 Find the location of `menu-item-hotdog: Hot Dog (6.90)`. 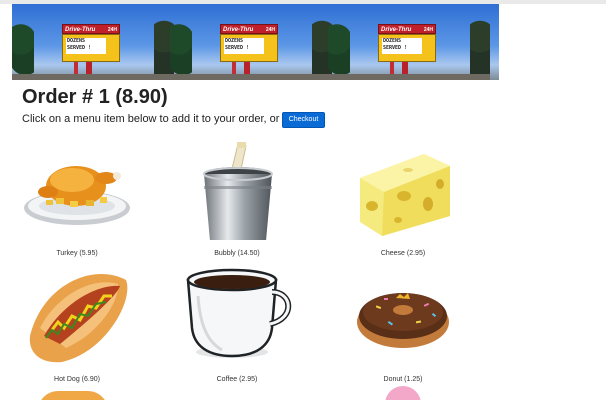

menu-item-hotdog: Hot Dog (6.90) is located at coordinates (77, 329).